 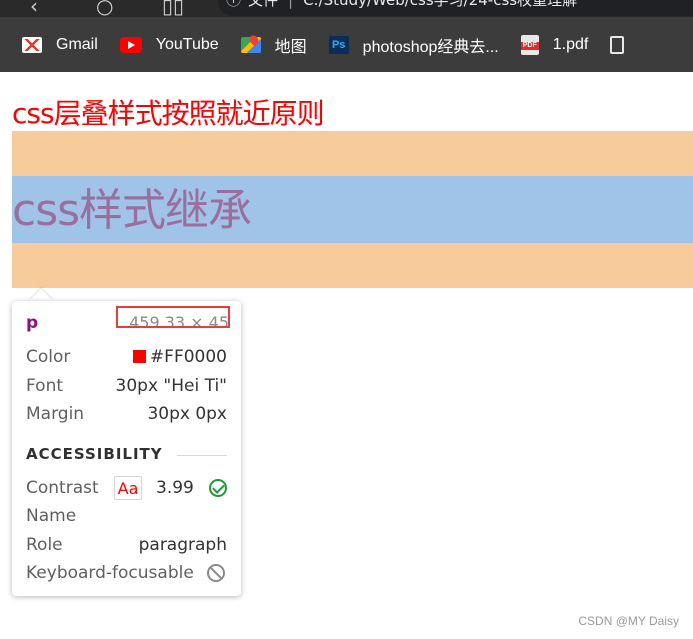 I want to click on pdf-icon, so click(x=529, y=45).